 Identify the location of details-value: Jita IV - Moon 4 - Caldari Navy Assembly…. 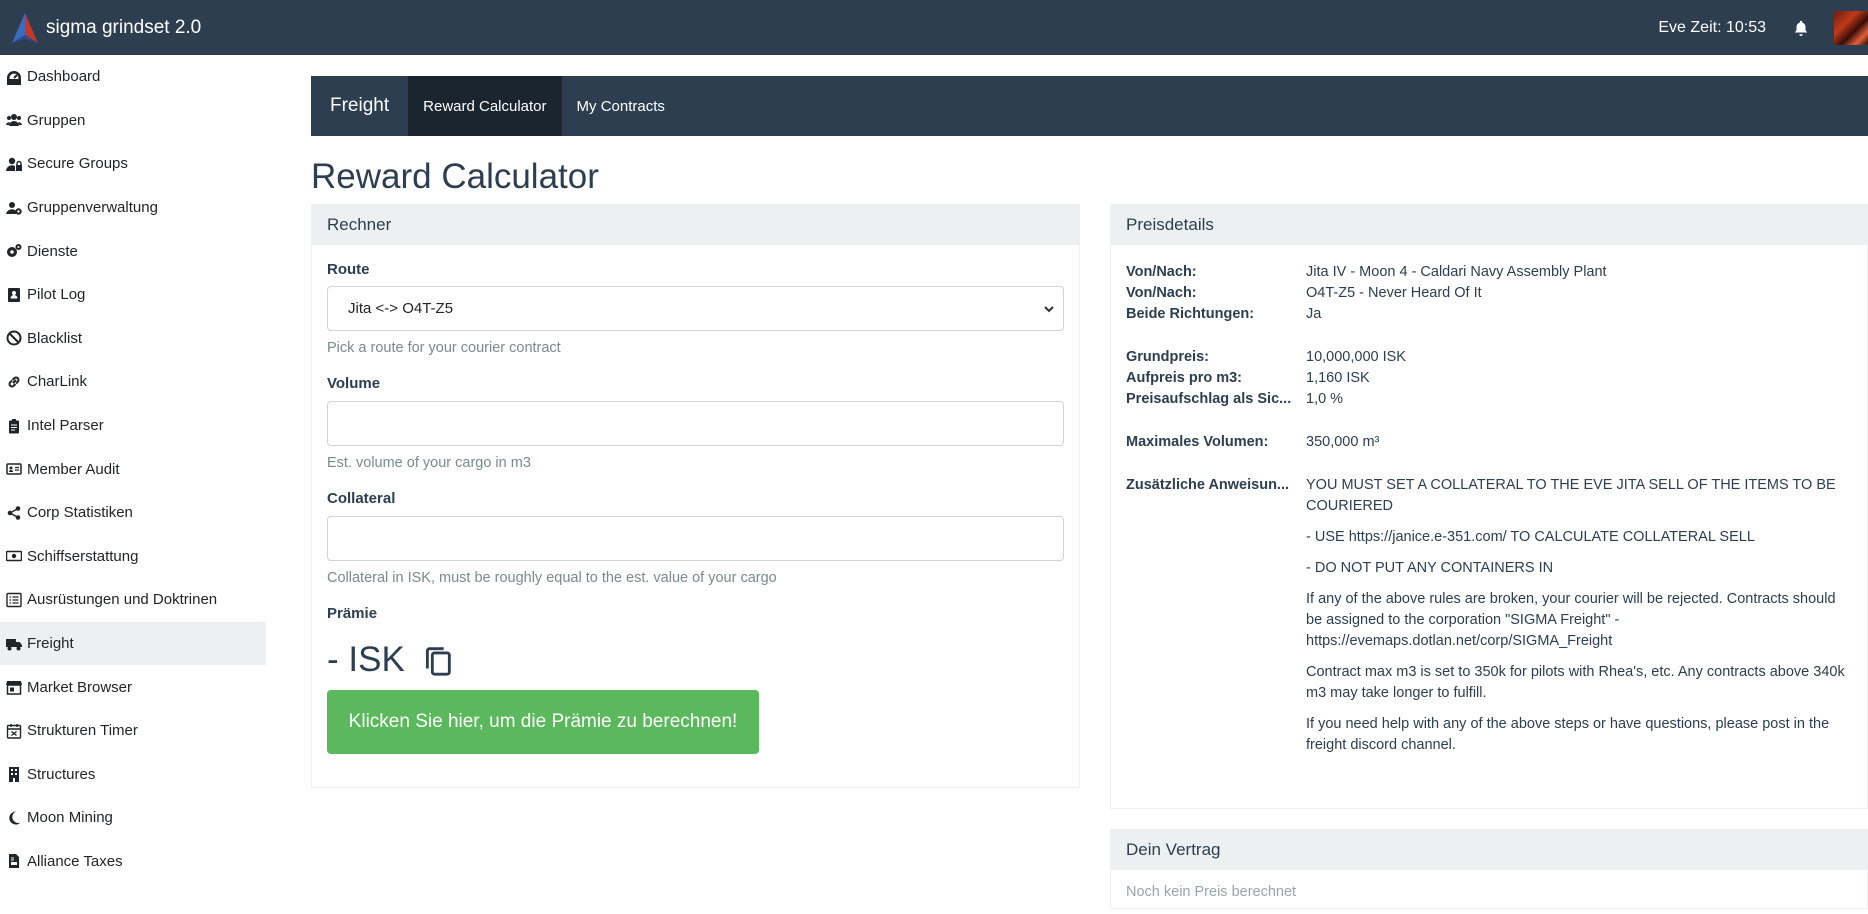
(1456, 272).